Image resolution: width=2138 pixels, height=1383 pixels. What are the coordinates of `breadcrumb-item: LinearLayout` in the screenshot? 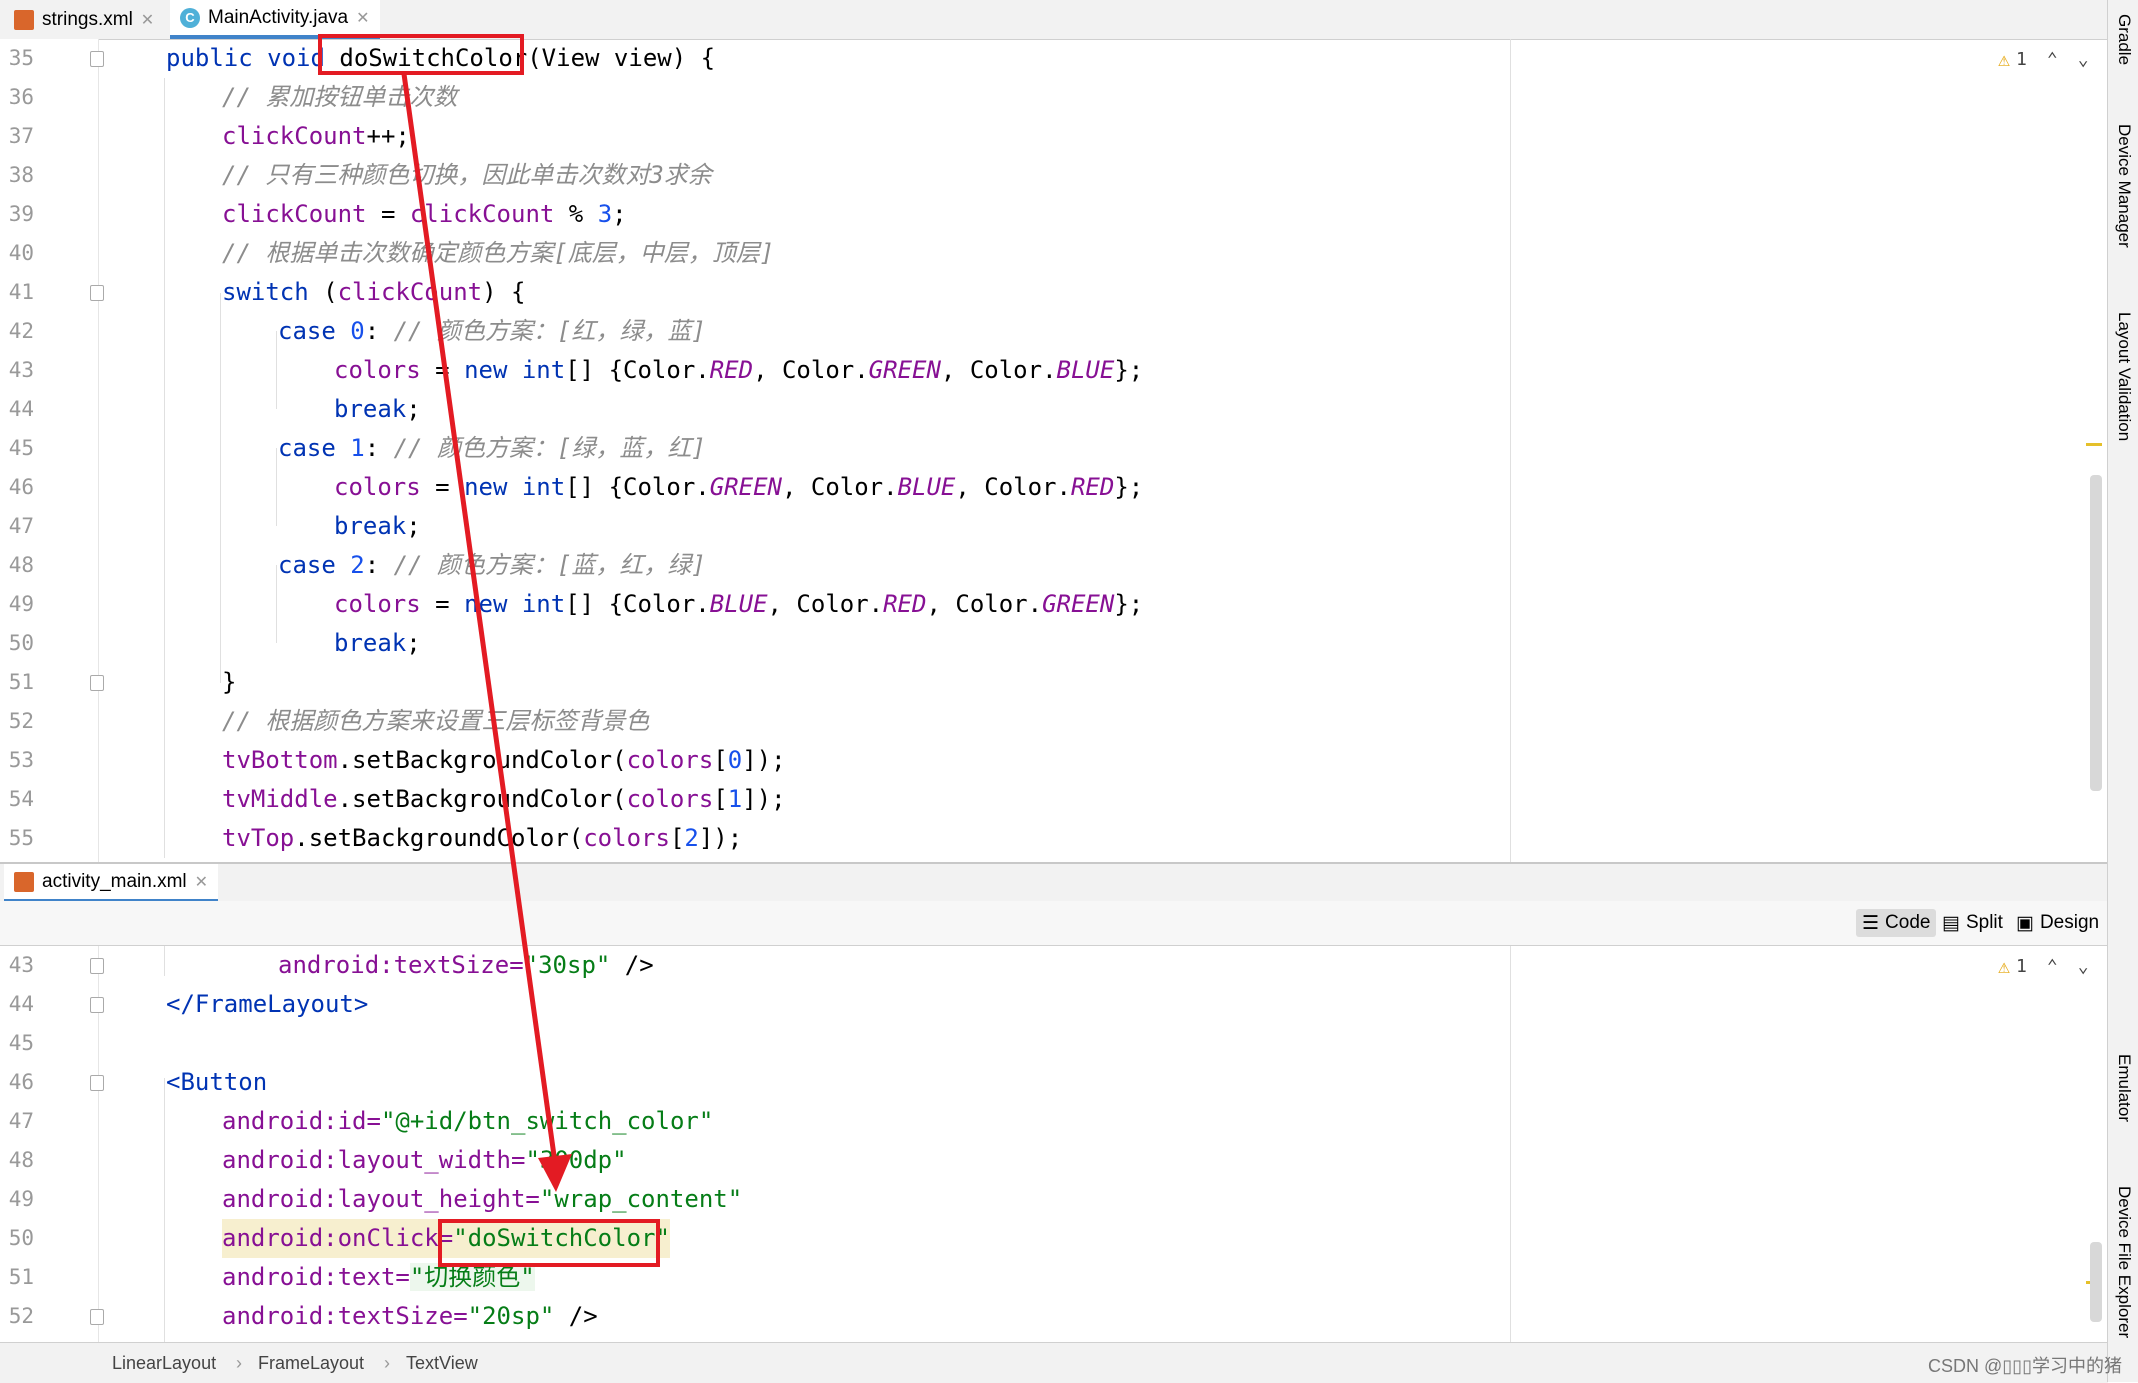 It's located at (164, 1363).